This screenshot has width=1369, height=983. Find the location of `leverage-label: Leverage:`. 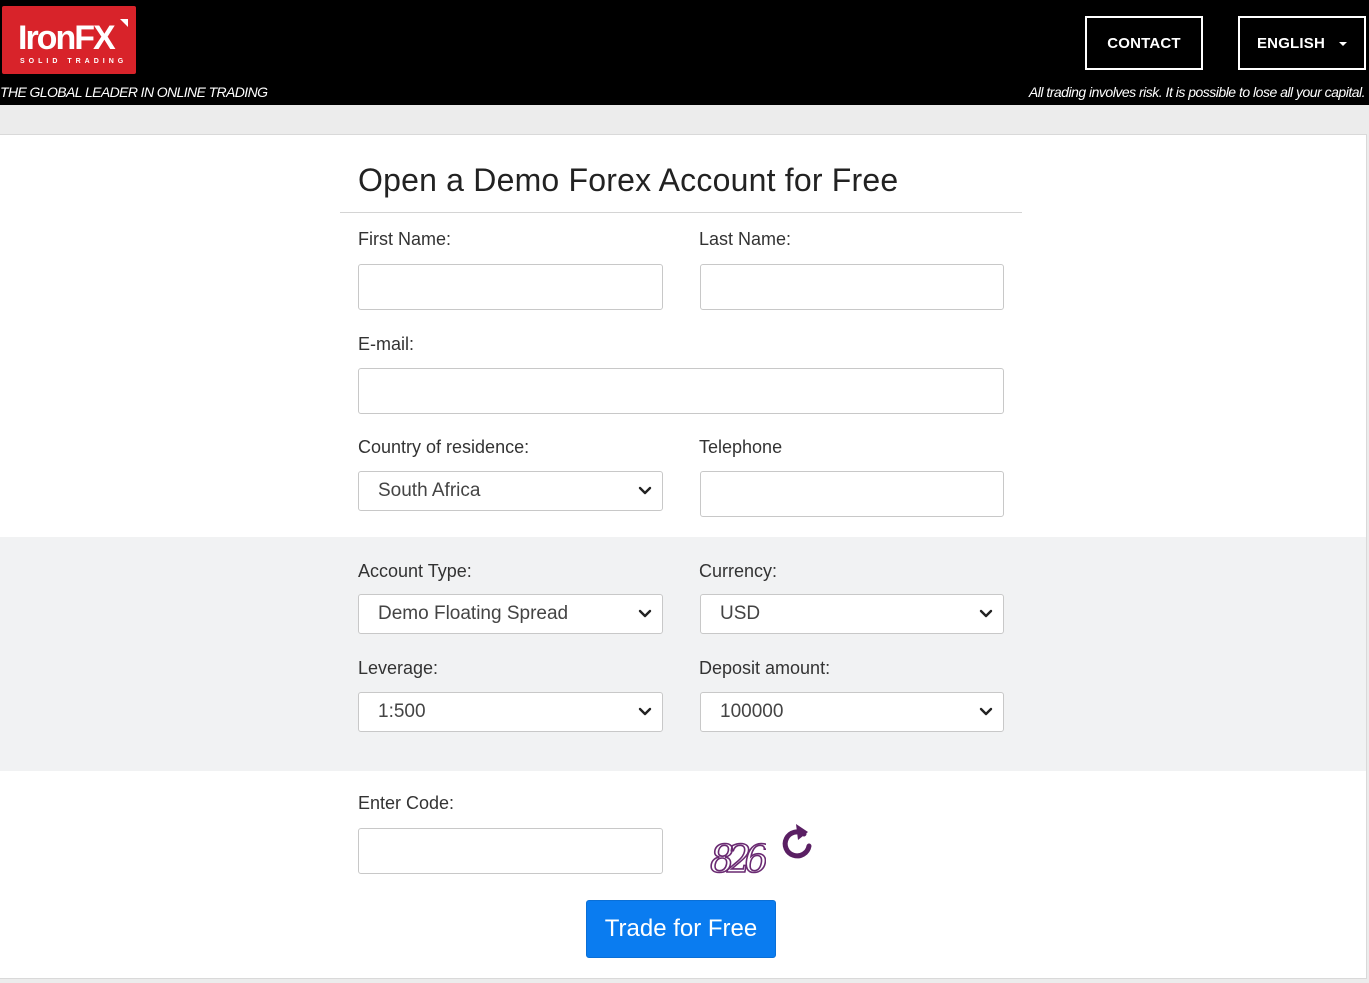

leverage-label: Leverage: is located at coordinates (398, 668).